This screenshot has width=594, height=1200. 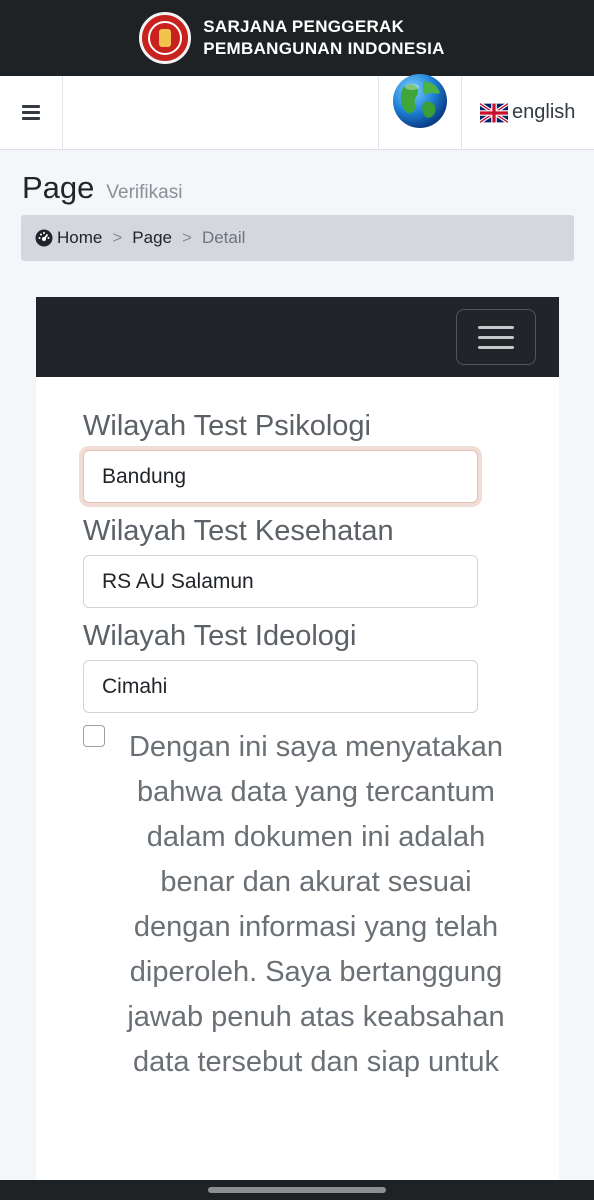 What do you see at coordinates (297, 238) in the screenshot?
I see `breadcrumb: Home > Page > Detail` at bounding box center [297, 238].